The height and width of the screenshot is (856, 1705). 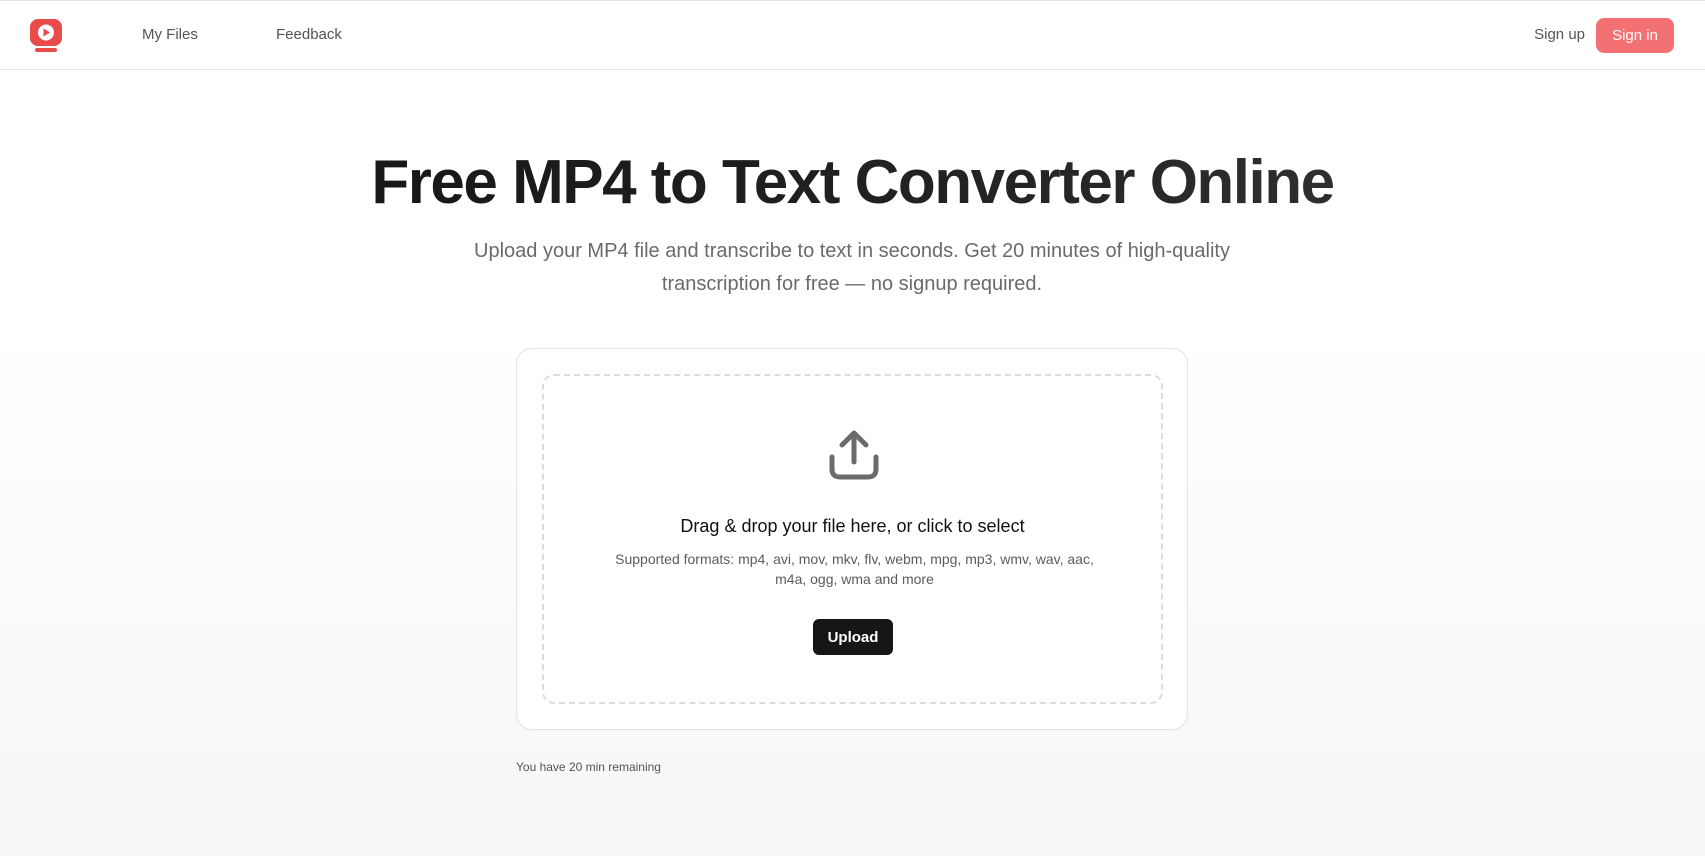 What do you see at coordinates (853, 637) in the screenshot?
I see `upload-button: Upload` at bounding box center [853, 637].